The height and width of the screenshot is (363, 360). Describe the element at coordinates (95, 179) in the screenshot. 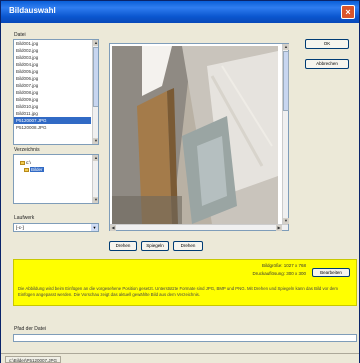

I see `folder-tree-scrollbar: ▲ ▼` at that location.